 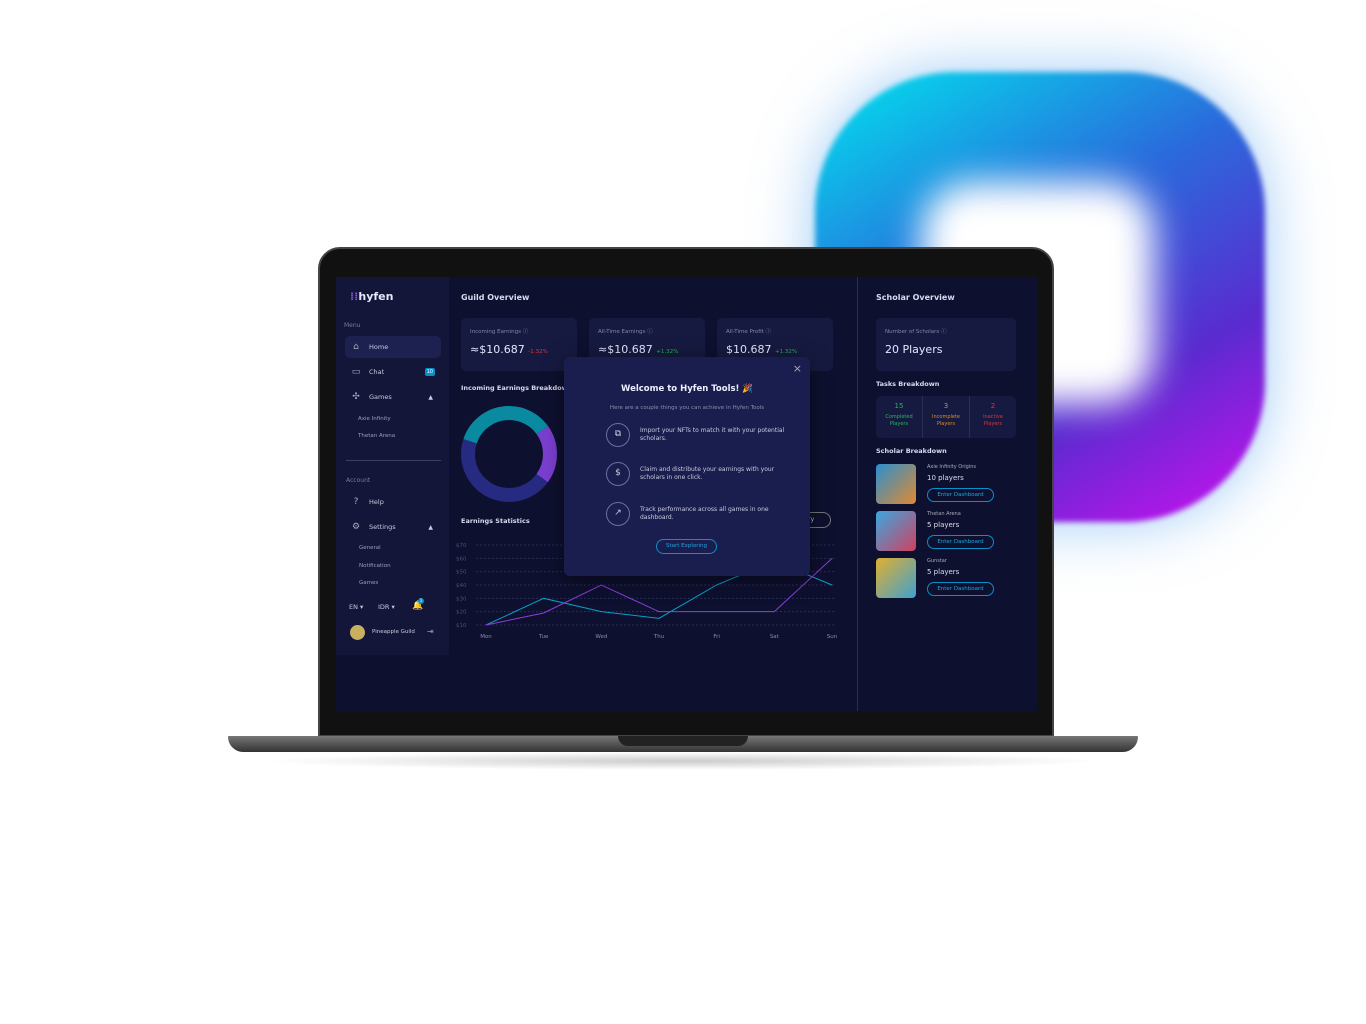 What do you see at coordinates (951, 578) in the screenshot?
I see `scholar-game-item: Gunstar 5 players Enter Dashboard` at bounding box center [951, 578].